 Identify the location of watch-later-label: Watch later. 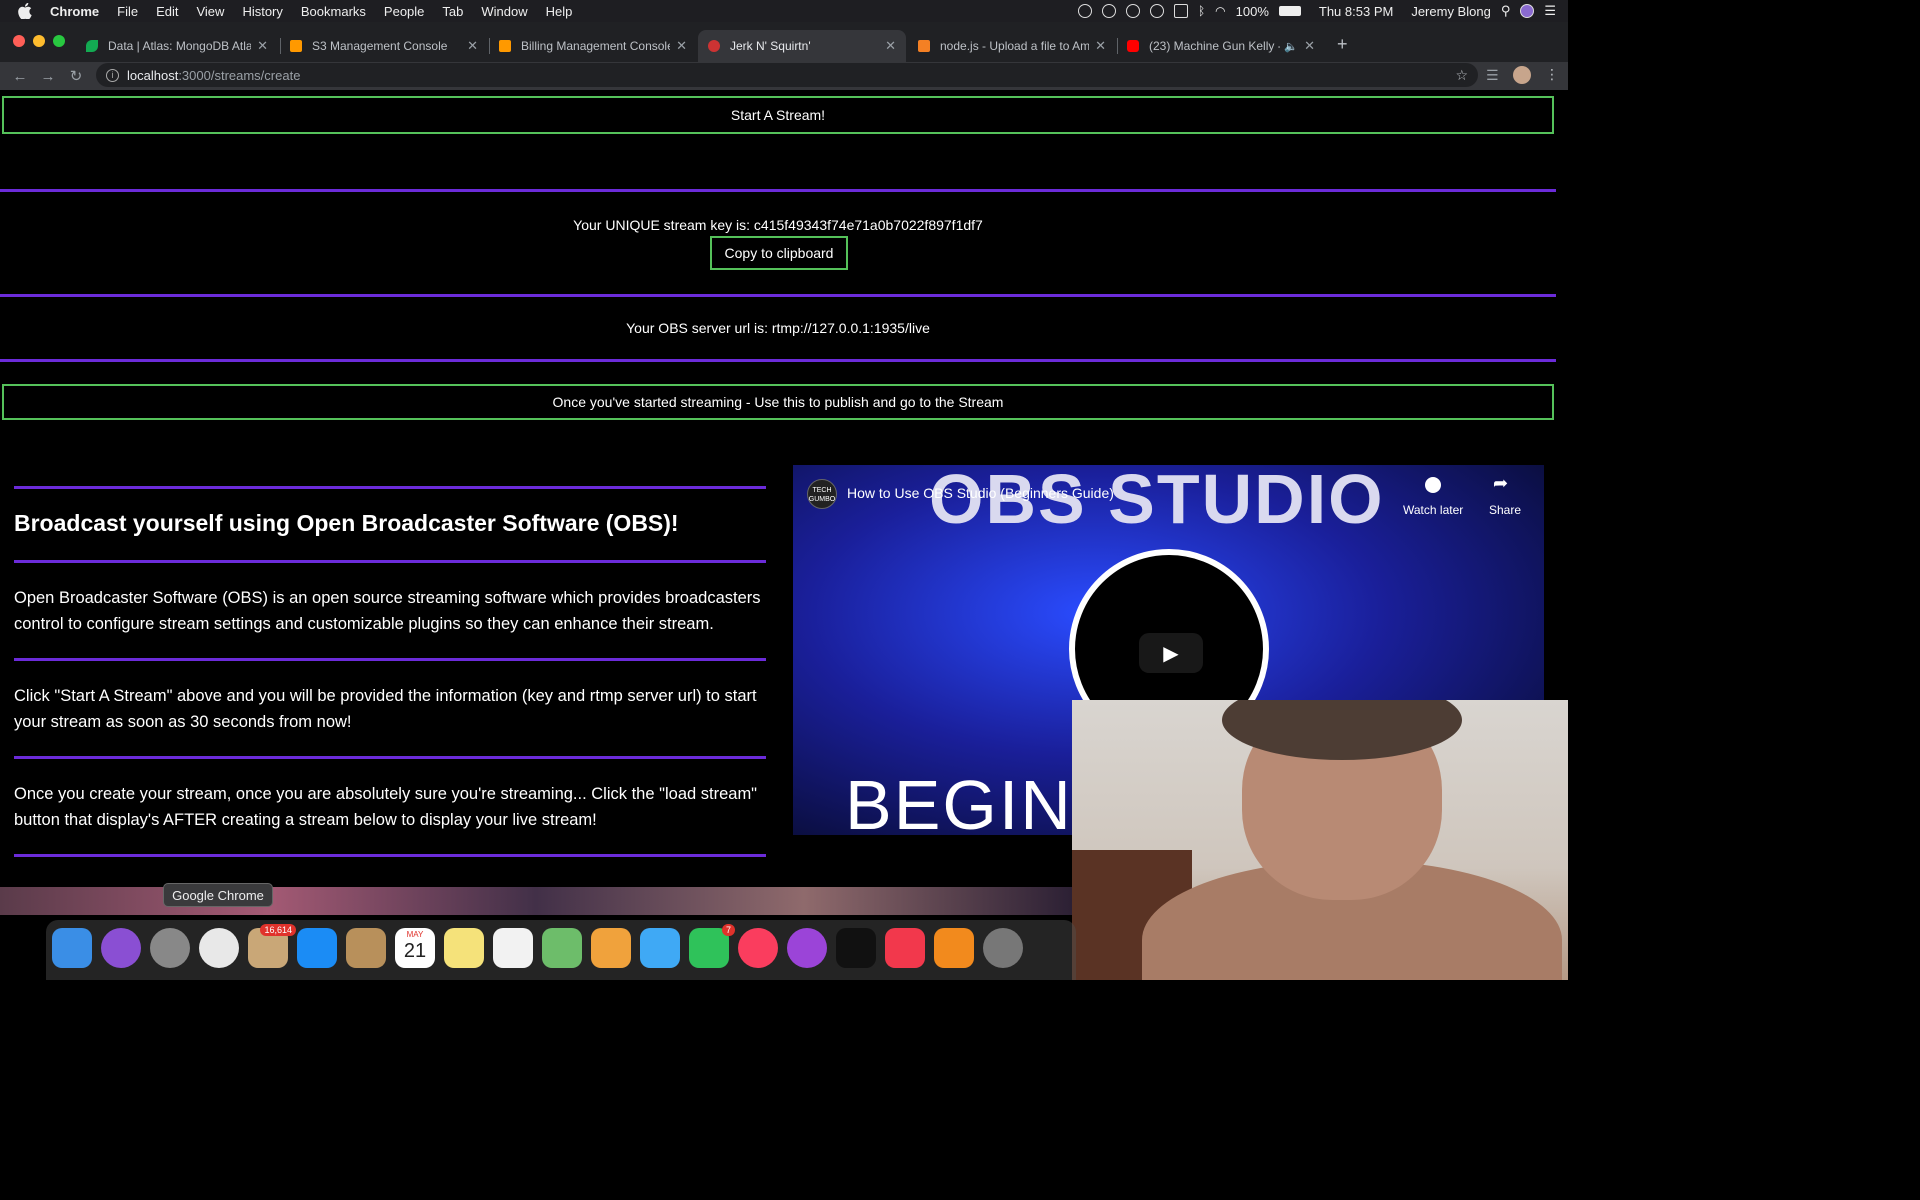
(1433, 510).